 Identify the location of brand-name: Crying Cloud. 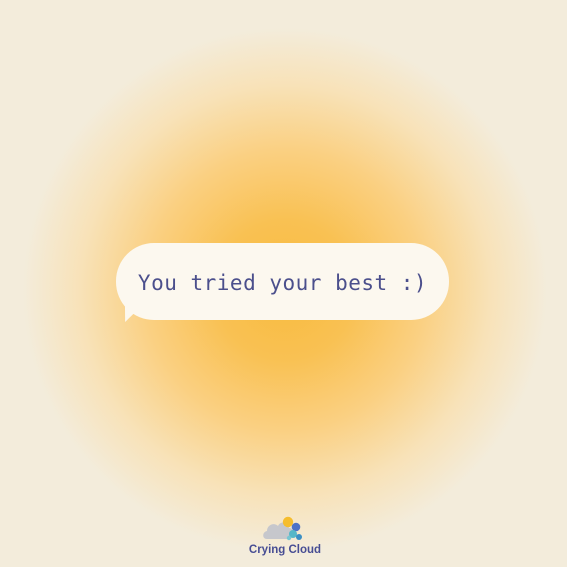
(285, 550).